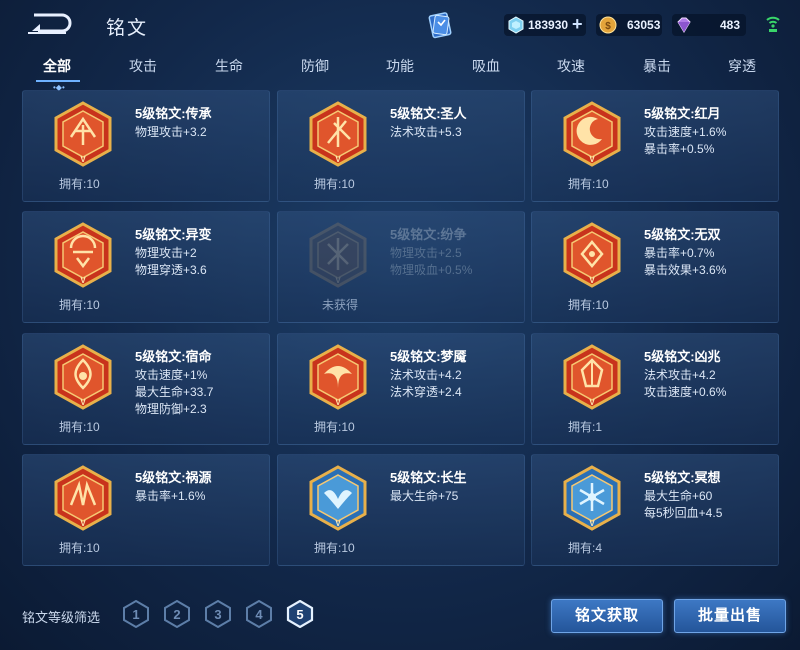  Describe the element at coordinates (428, 356) in the screenshot. I see `rune-name: 5级铭文:梦魇` at that location.